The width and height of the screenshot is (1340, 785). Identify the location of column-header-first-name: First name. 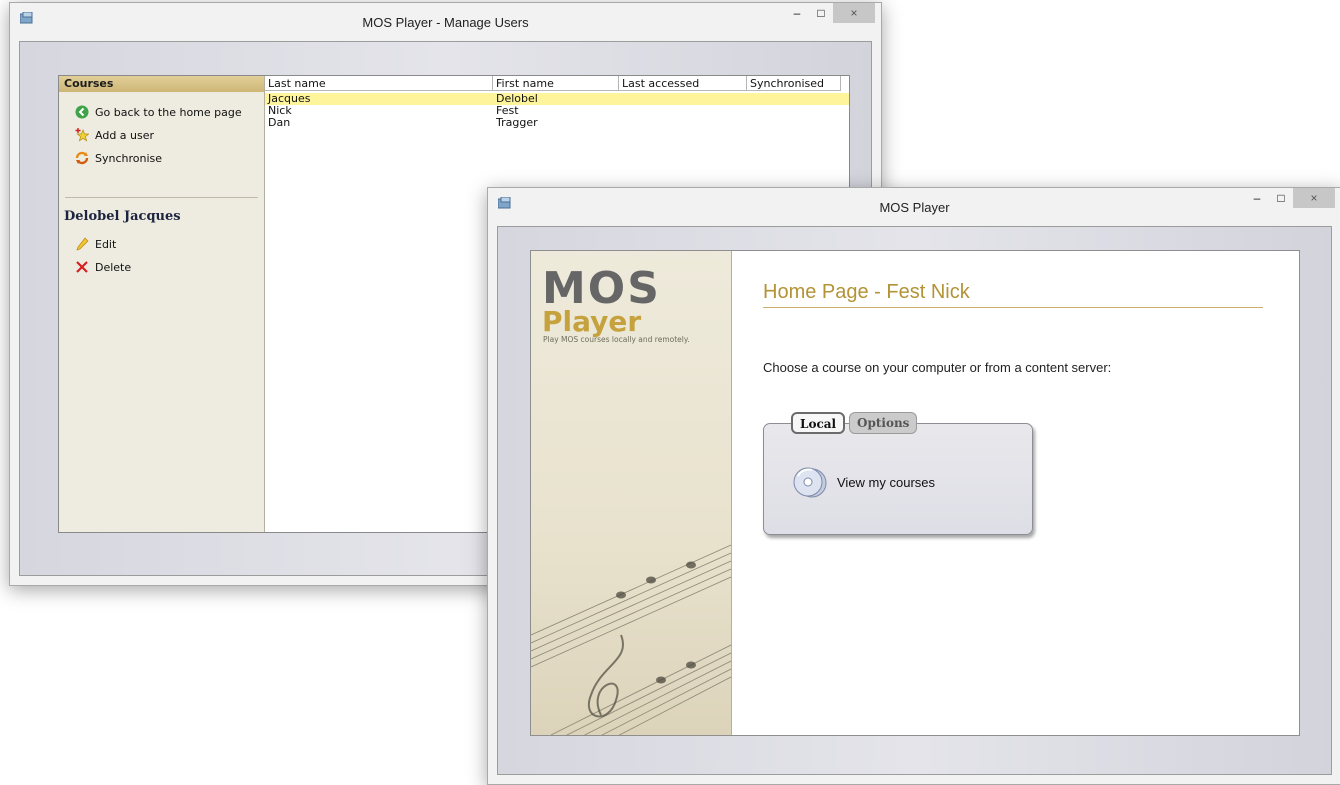
(556, 83).